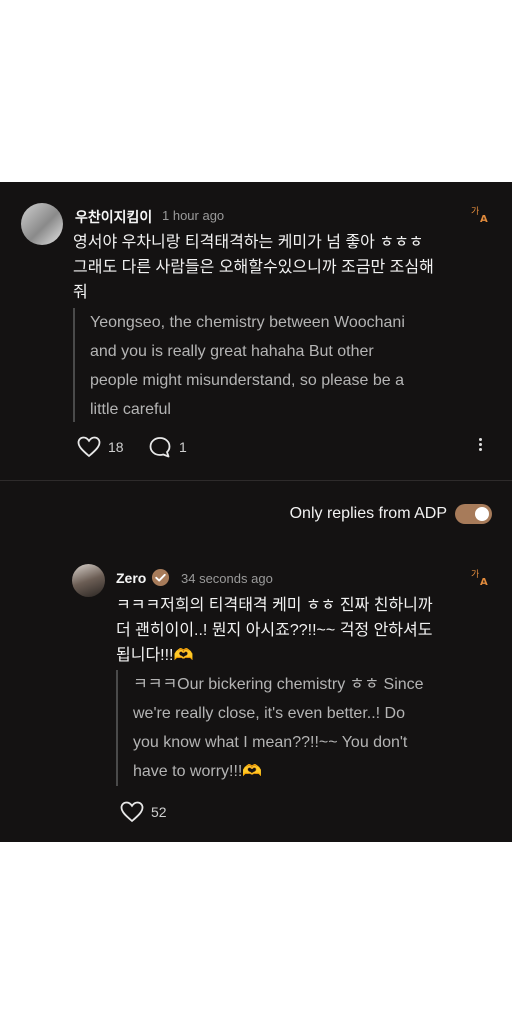 This screenshot has height=1024, width=512. I want to click on reply-count: 1, so click(183, 447).